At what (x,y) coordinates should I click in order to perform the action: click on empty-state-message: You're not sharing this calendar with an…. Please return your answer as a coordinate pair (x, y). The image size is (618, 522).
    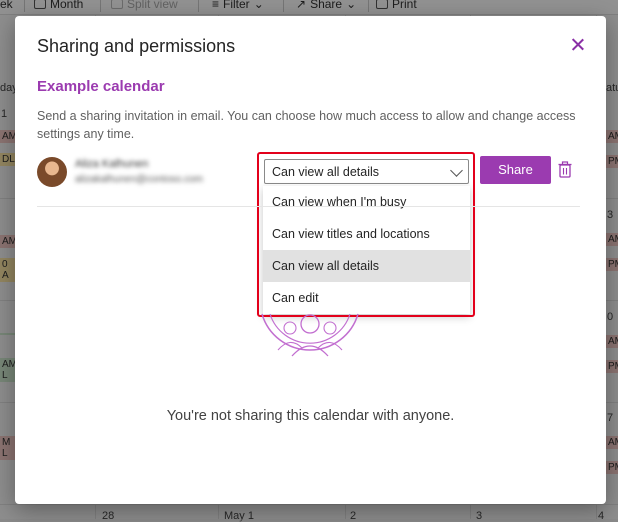
    Looking at the image, I should click on (310, 416).